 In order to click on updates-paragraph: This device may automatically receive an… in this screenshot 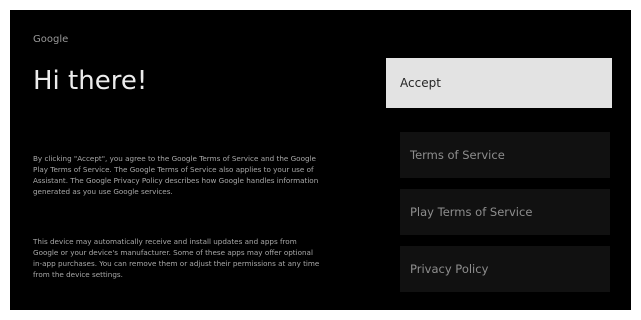, I will do `click(176, 258)`.